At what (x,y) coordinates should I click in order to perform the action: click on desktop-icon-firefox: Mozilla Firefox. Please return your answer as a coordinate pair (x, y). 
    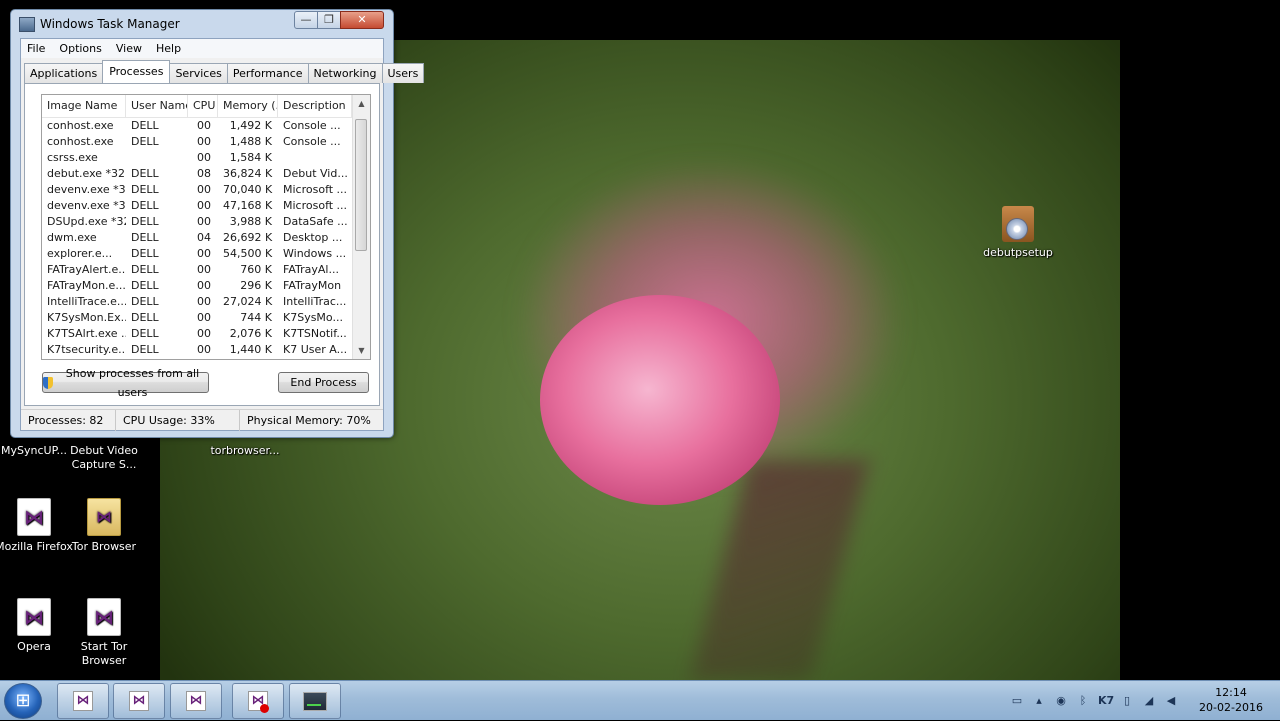
    Looking at the image, I should click on (37, 526).